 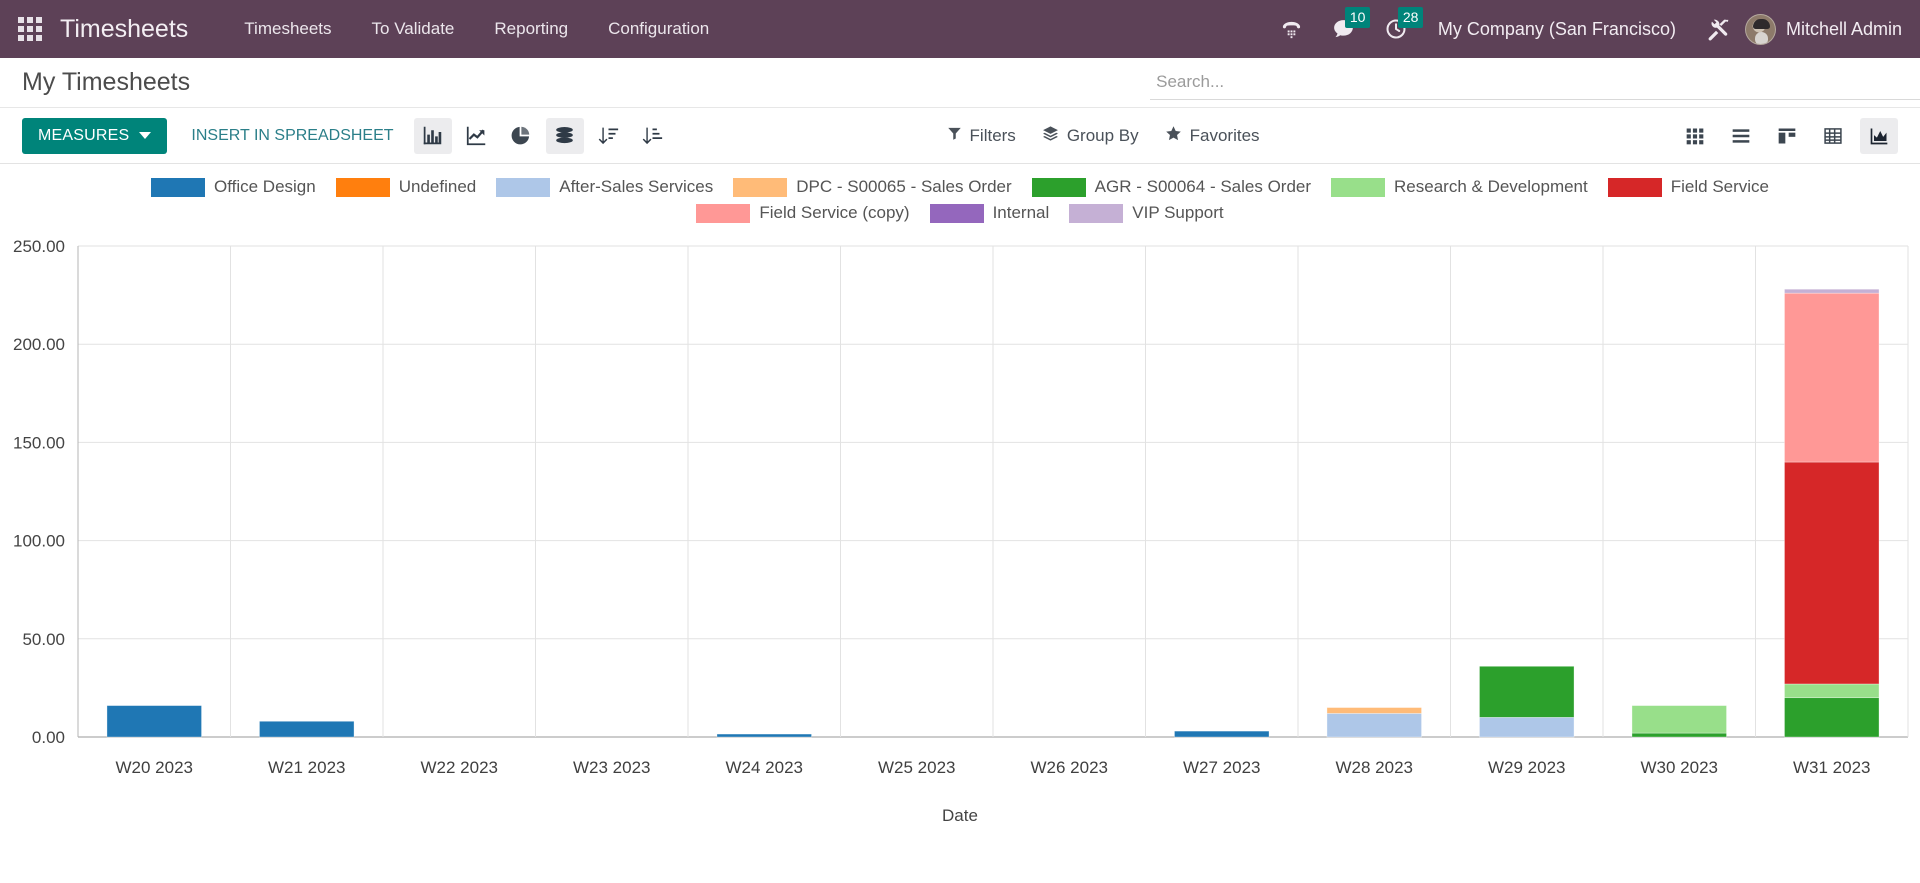 What do you see at coordinates (1410, 17) in the screenshot?
I see `activities-badge: 28` at bounding box center [1410, 17].